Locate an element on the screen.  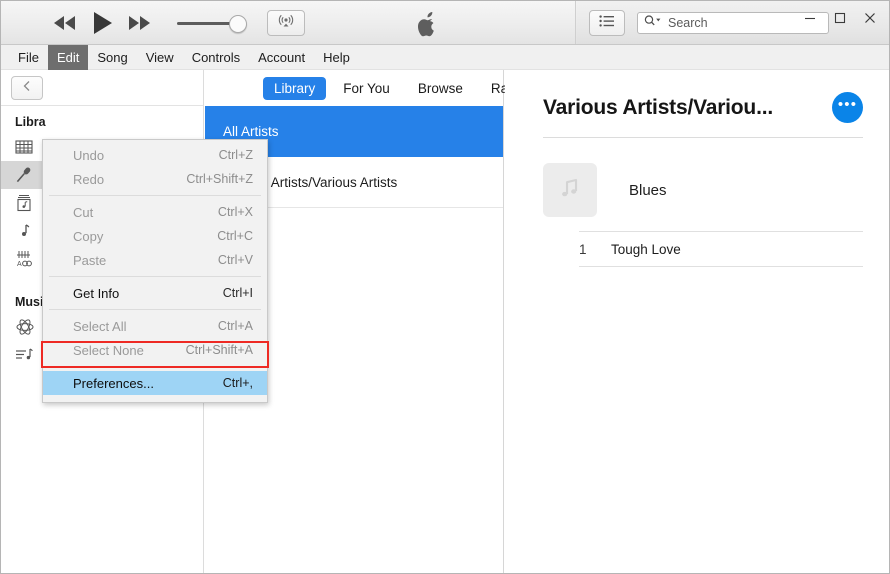
menu-item-preferences: Preferences... Ctrl+, is located at coordinates (155, 383).